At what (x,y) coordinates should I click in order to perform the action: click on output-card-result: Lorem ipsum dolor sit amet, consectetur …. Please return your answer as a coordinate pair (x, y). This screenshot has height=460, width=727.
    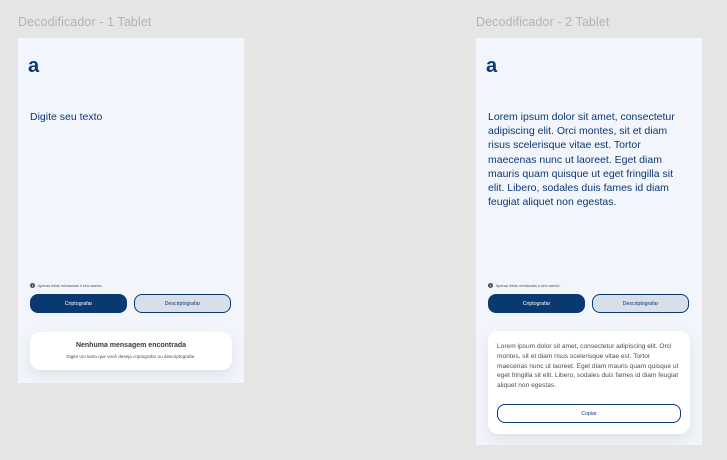
    Looking at the image, I should click on (589, 382).